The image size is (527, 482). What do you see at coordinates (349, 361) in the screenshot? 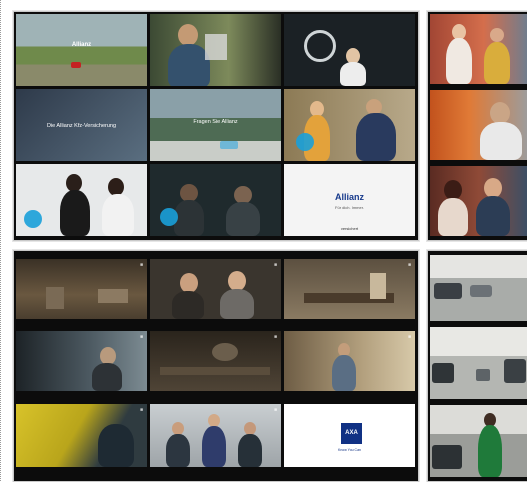
I see `frame-woman-window: ■` at bounding box center [349, 361].